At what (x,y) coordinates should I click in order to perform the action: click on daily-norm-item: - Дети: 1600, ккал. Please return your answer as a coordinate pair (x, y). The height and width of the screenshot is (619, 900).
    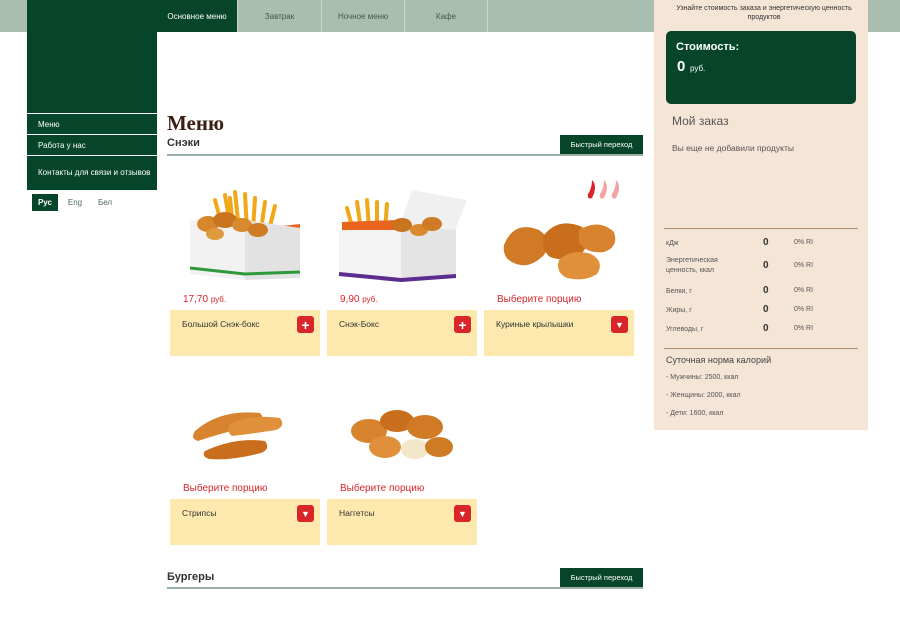
    Looking at the image, I should click on (695, 413).